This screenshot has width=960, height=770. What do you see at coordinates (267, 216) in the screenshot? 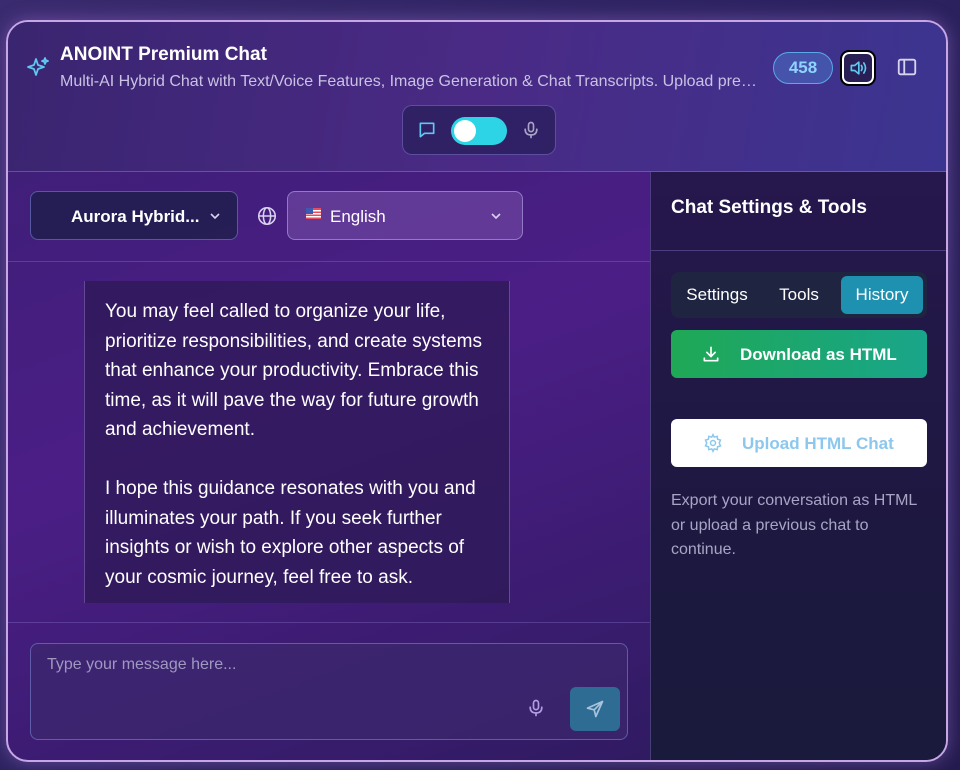
I see `globe-icon` at bounding box center [267, 216].